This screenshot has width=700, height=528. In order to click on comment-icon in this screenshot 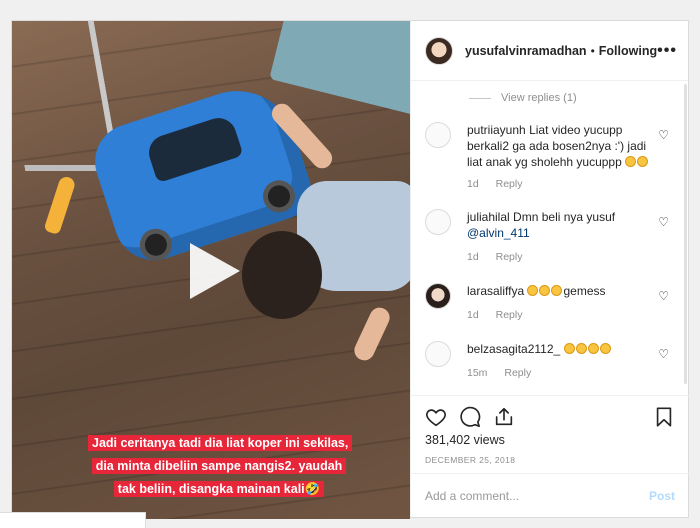, I will do `click(470, 417)`.